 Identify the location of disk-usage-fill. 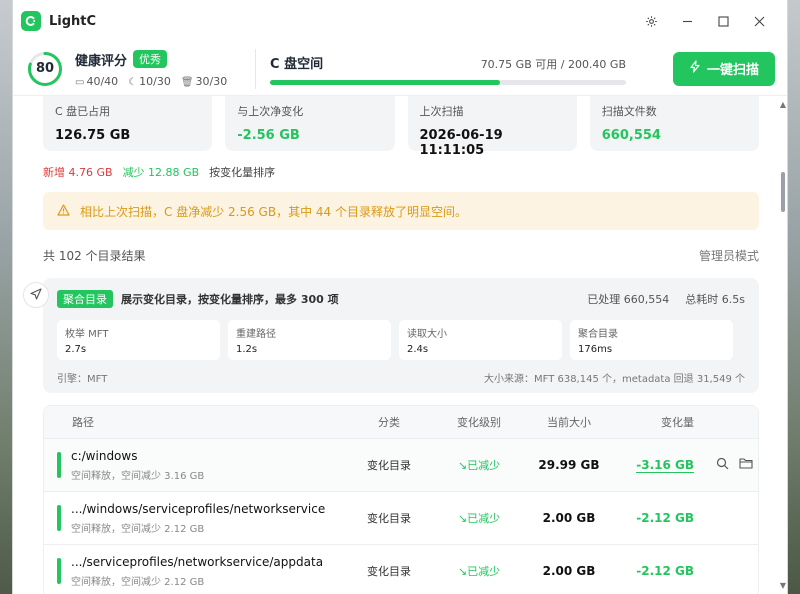
(385, 82).